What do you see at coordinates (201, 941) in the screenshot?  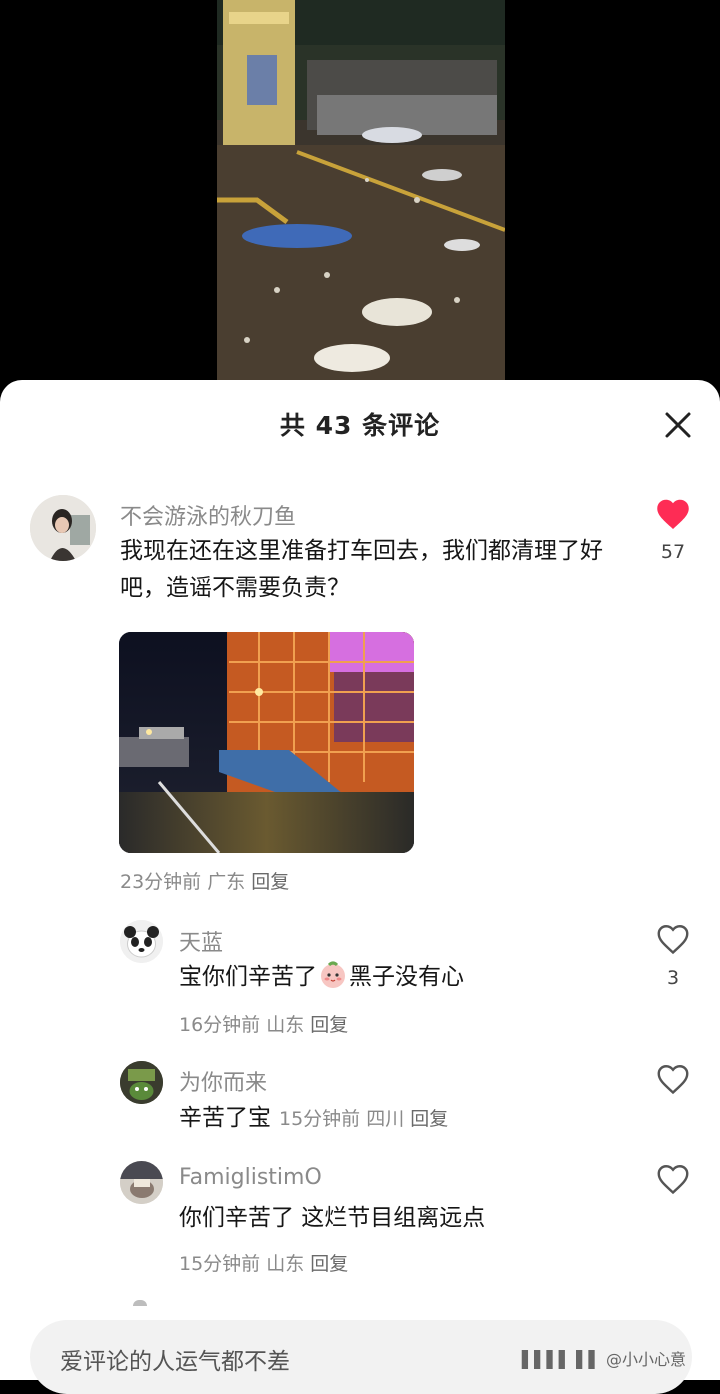 I see `reply-username: 天蓝` at bounding box center [201, 941].